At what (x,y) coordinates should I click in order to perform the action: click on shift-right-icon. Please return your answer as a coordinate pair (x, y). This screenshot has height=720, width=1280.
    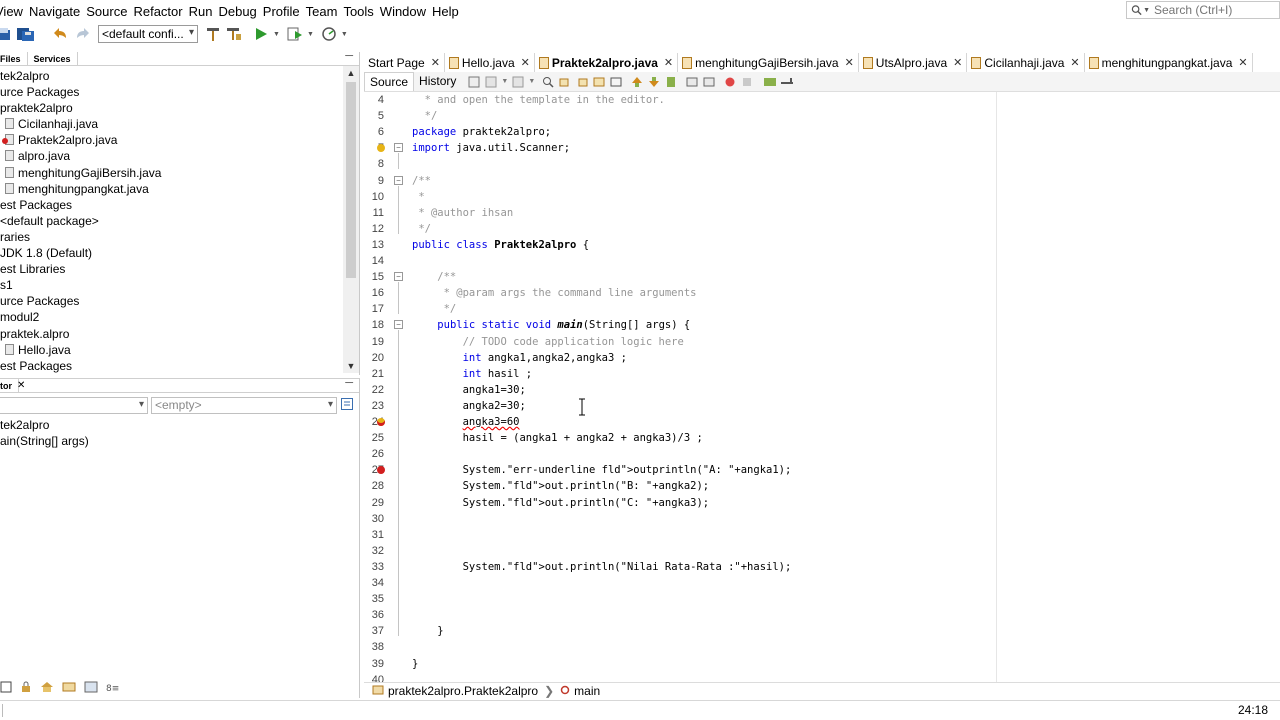
    Looking at the image, I should click on (709, 82).